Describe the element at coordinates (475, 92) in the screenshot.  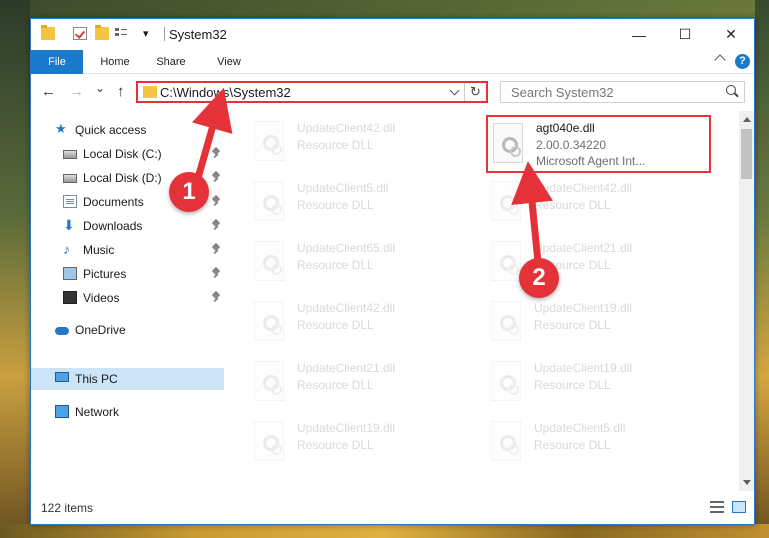
I see `refresh-button: ↻` at that location.